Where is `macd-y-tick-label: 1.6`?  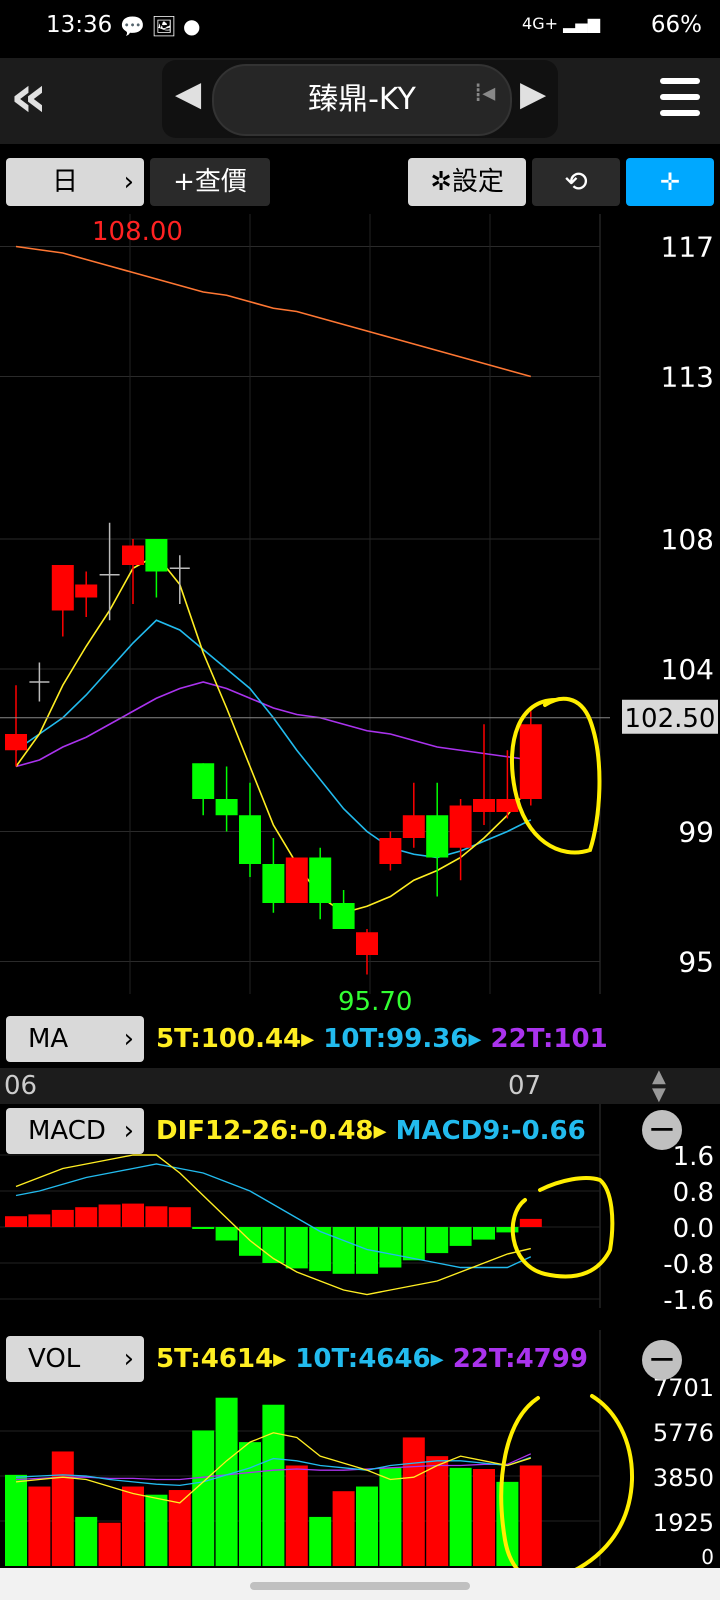
macd-y-tick-label: 1.6 is located at coordinates (693, 1157).